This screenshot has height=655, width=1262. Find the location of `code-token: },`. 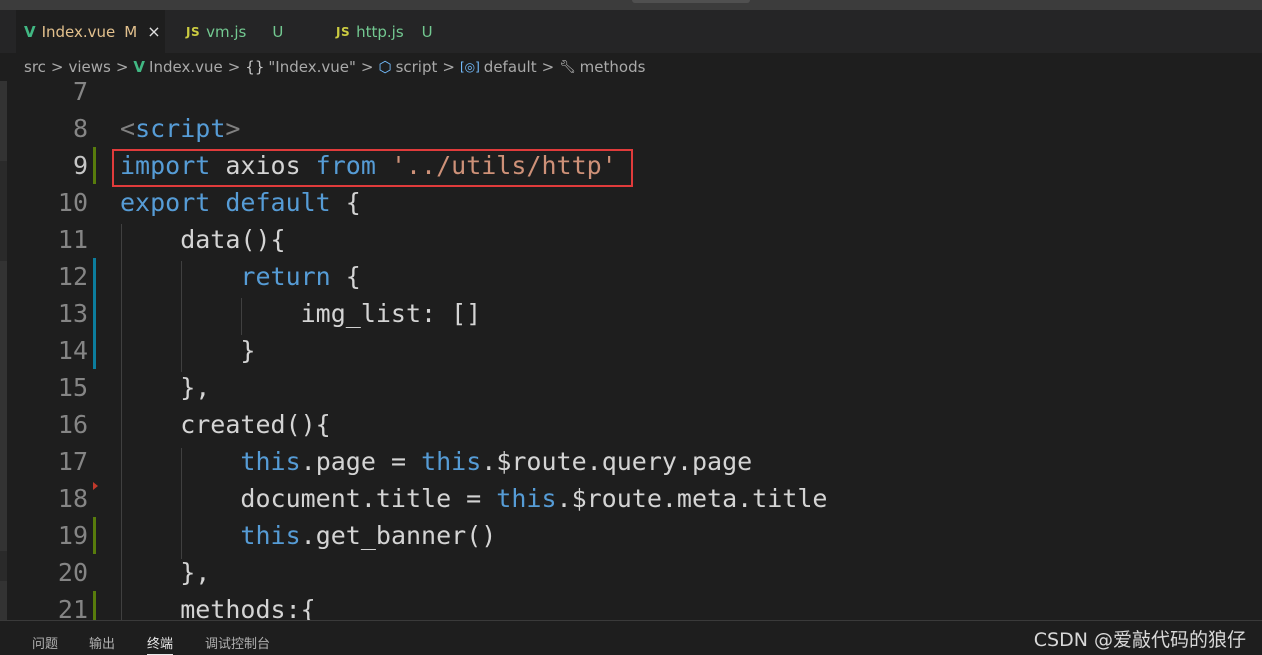

code-token: }, is located at coordinates (165, 572).